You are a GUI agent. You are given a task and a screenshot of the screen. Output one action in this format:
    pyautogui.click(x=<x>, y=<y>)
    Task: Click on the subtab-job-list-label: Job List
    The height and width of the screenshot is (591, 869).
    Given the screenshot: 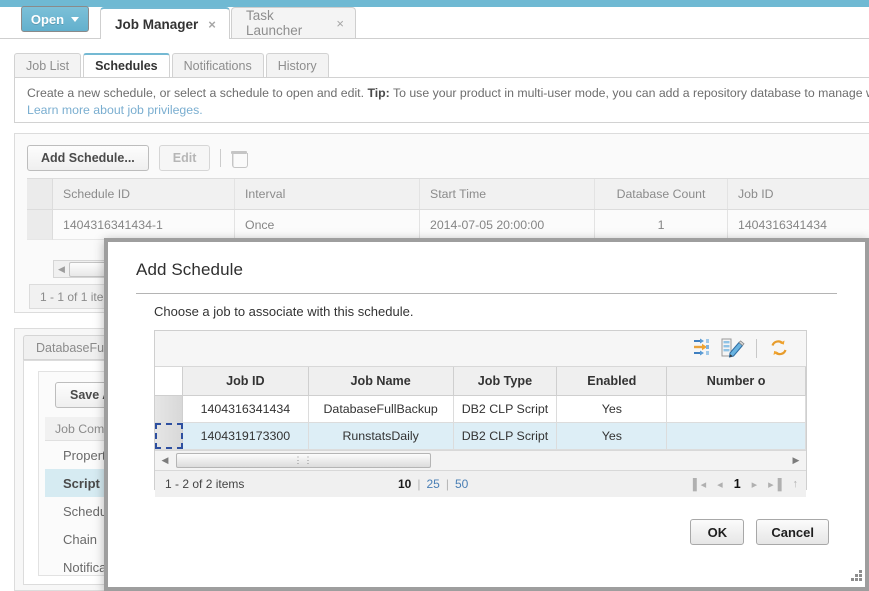 What is the action you would take?
    pyautogui.click(x=48, y=65)
    